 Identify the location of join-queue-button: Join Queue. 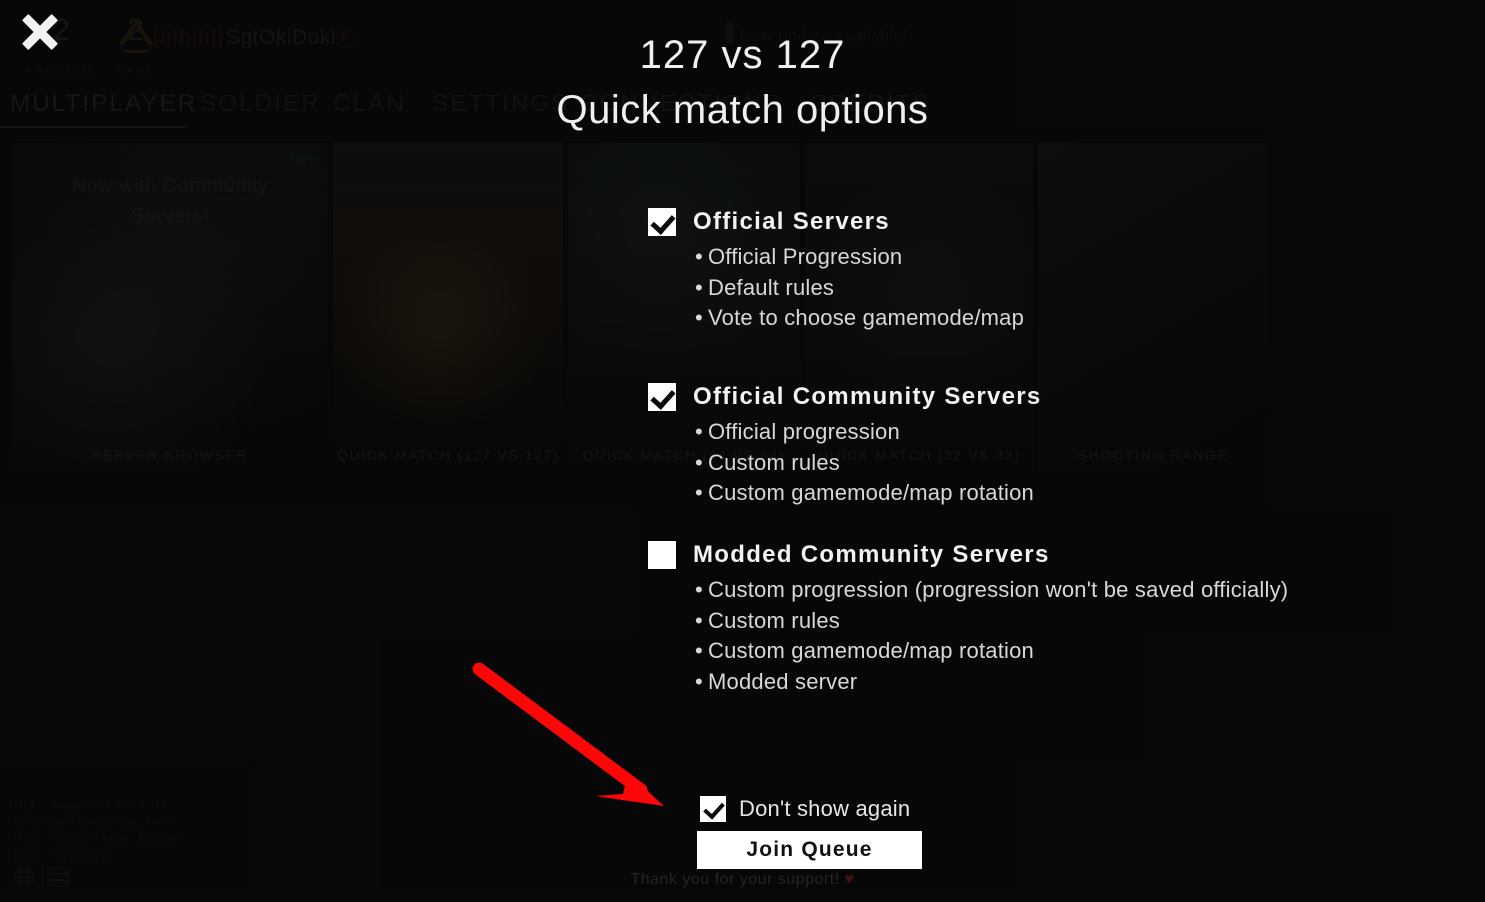
(809, 850).